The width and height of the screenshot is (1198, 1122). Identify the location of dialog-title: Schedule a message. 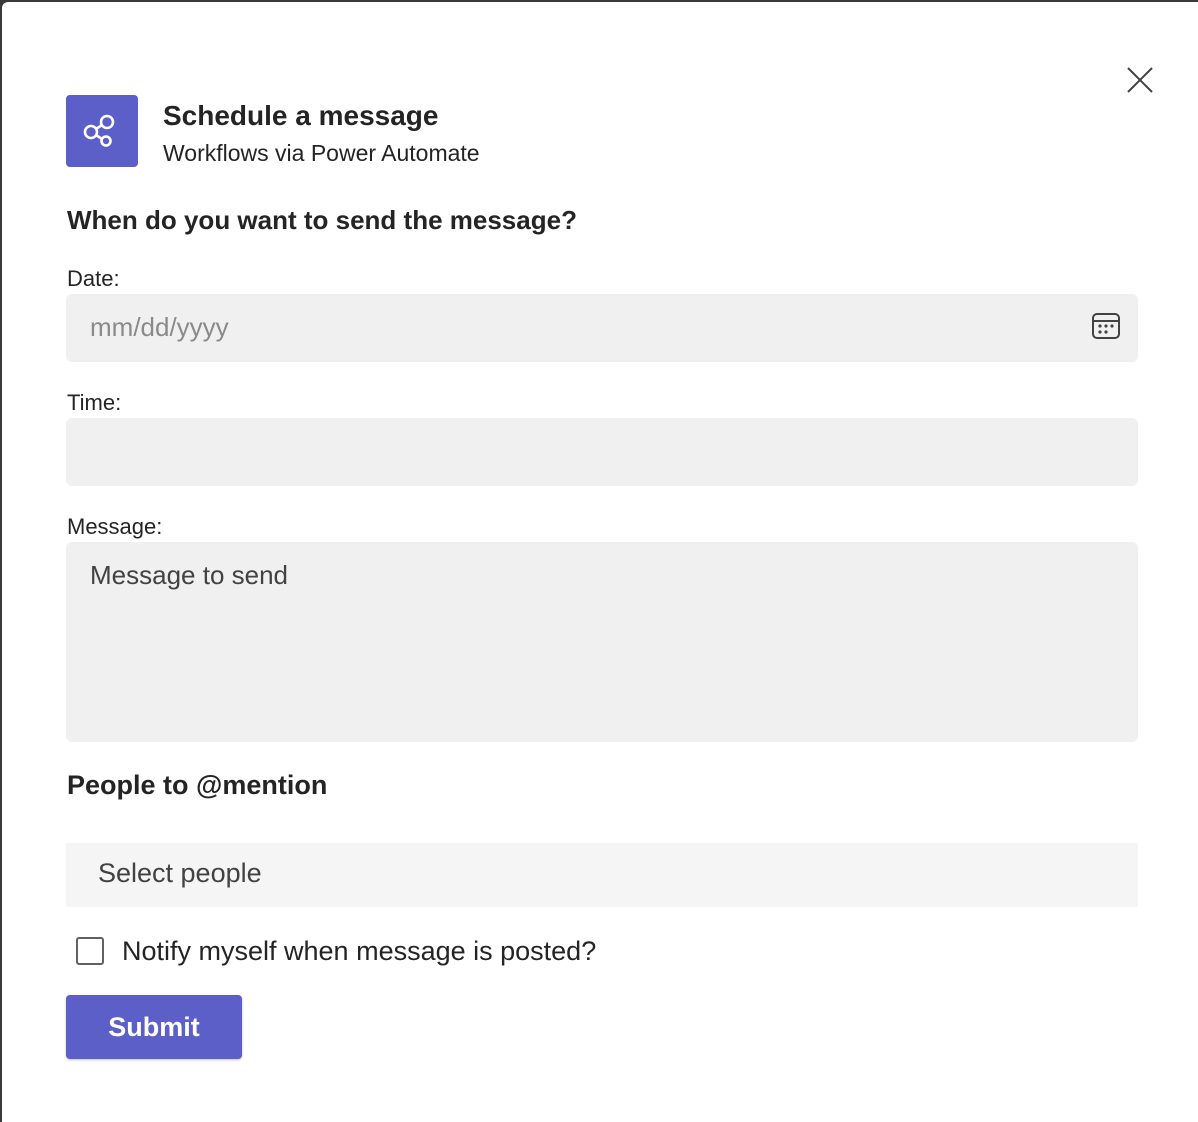
(301, 115).